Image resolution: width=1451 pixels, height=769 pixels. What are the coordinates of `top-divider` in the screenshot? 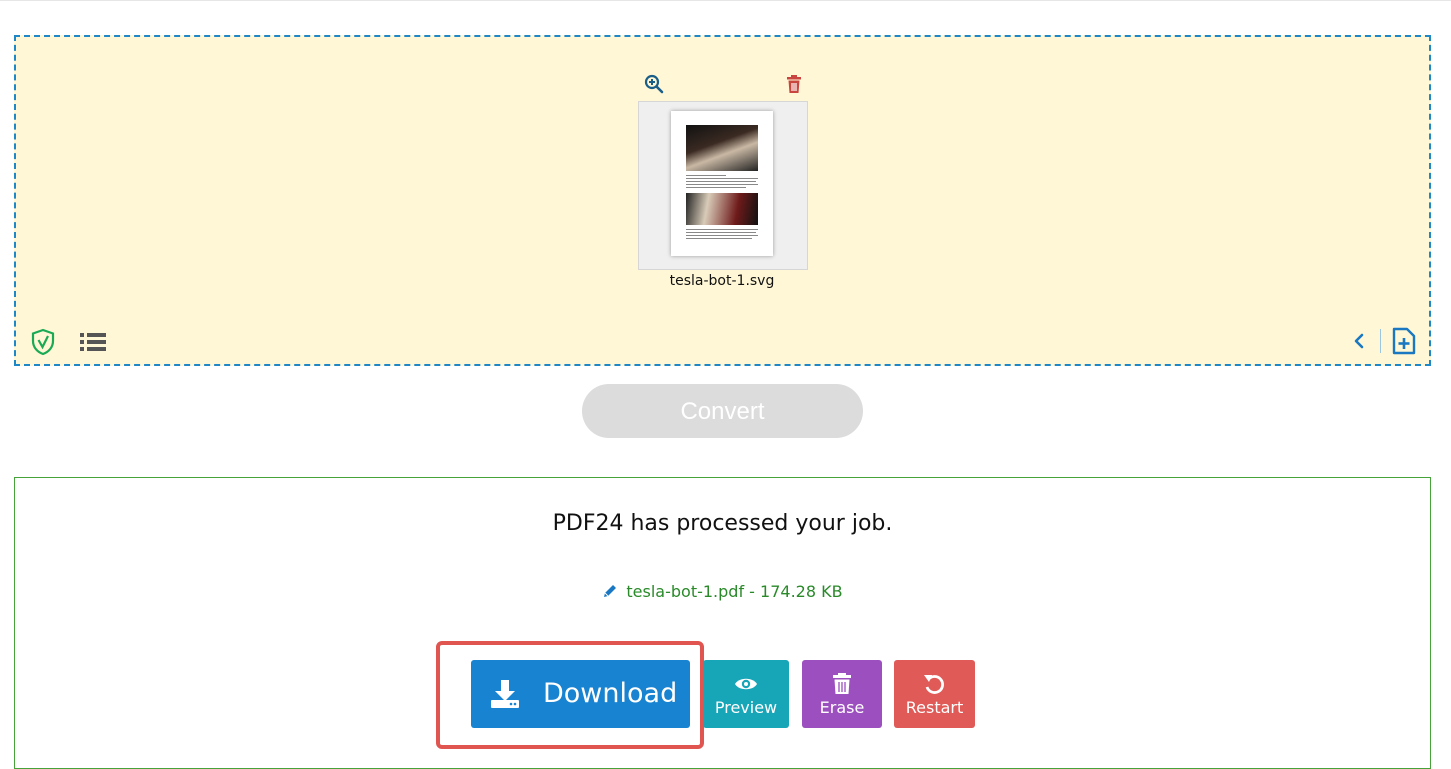 It's located at (725, 0).